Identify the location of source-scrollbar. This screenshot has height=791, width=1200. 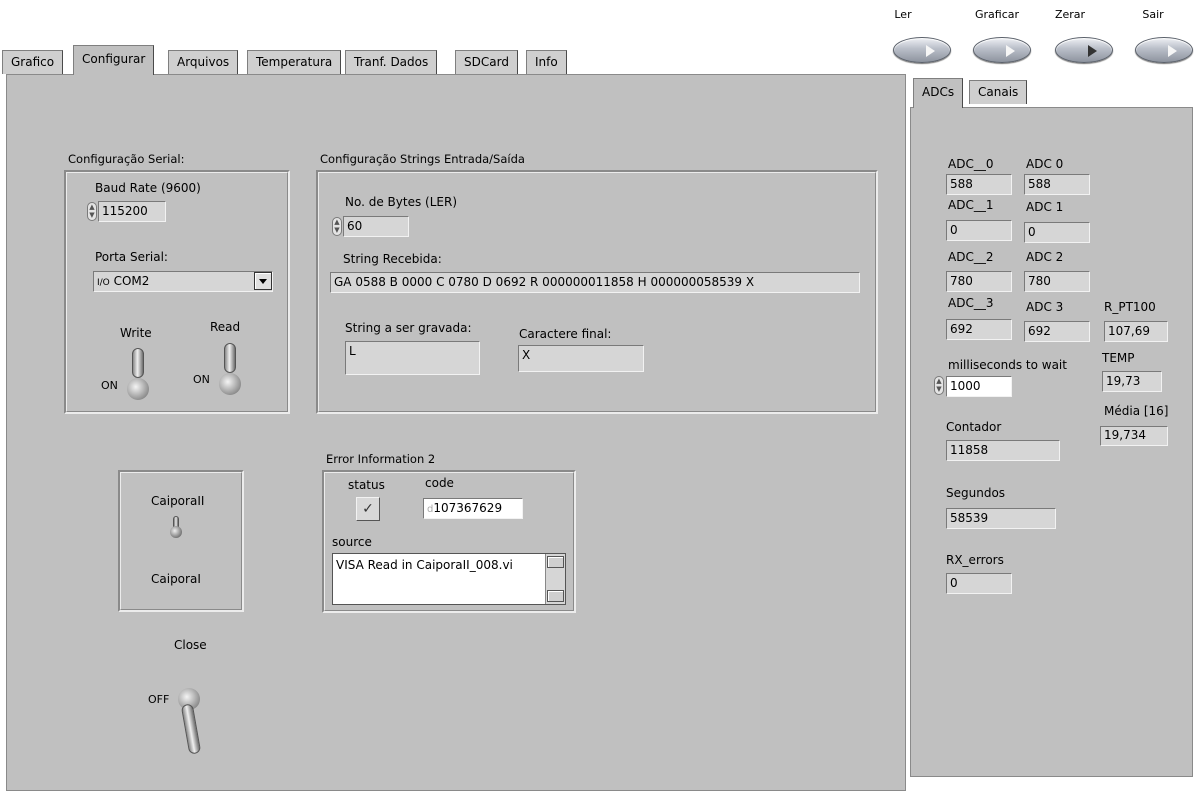
(555, 579).